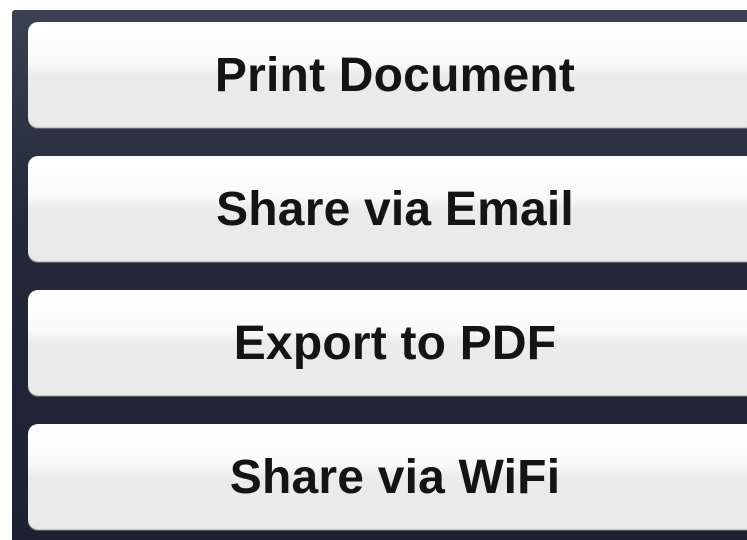 The width and height of the screenshot is (747, 540). What do you see at coordinates (395, 209) in the screenshot?
I see `share-via-email-label: Share via Email` at bounding box center [395, 209].